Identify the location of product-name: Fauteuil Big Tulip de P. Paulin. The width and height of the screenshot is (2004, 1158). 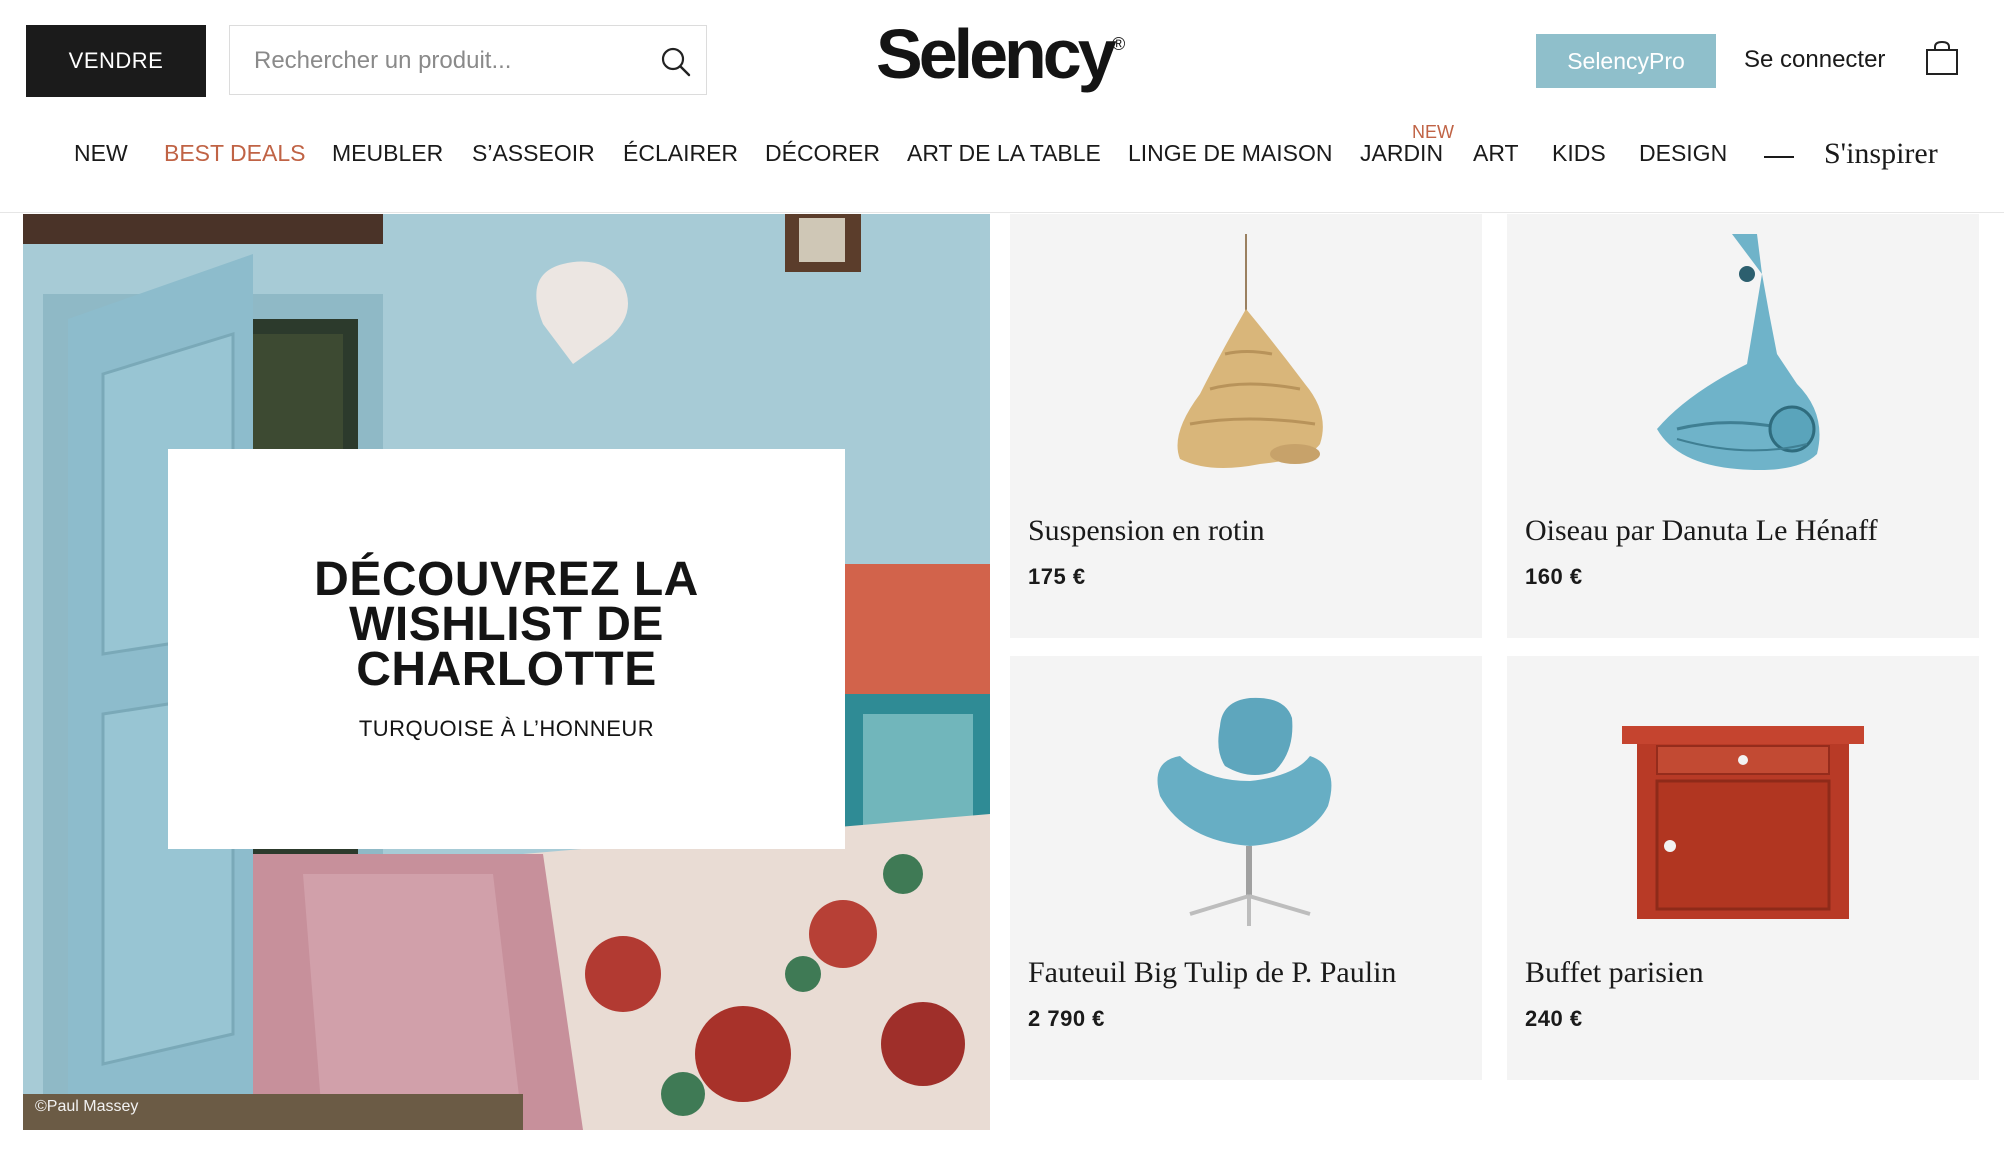
(1212, 973).